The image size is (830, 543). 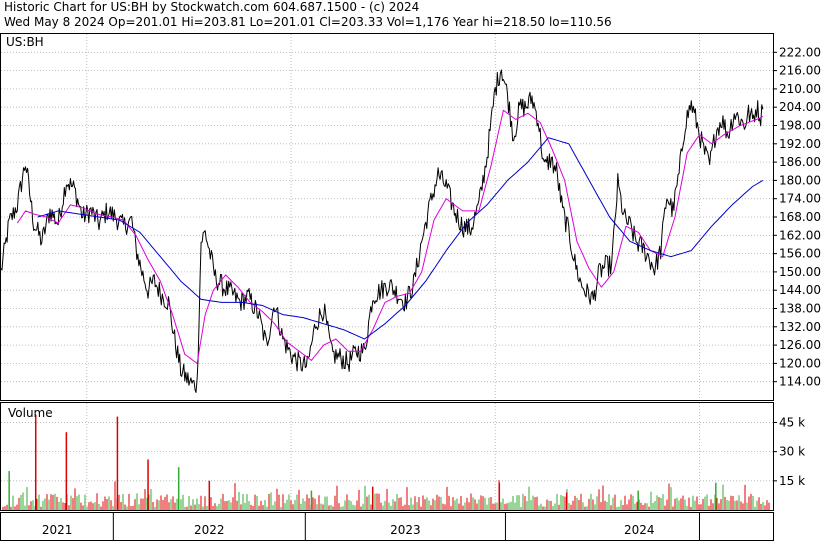 I want to click on year-label: 2021, so click(x=57, y=530).